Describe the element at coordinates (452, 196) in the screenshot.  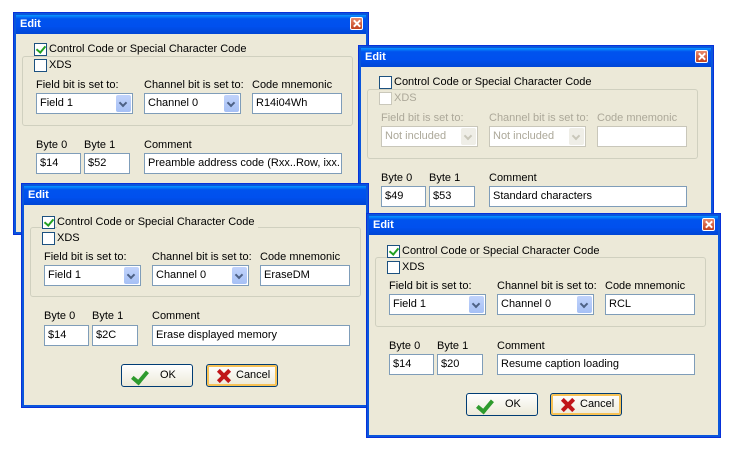
I see `byte1-input: $53` at that location.